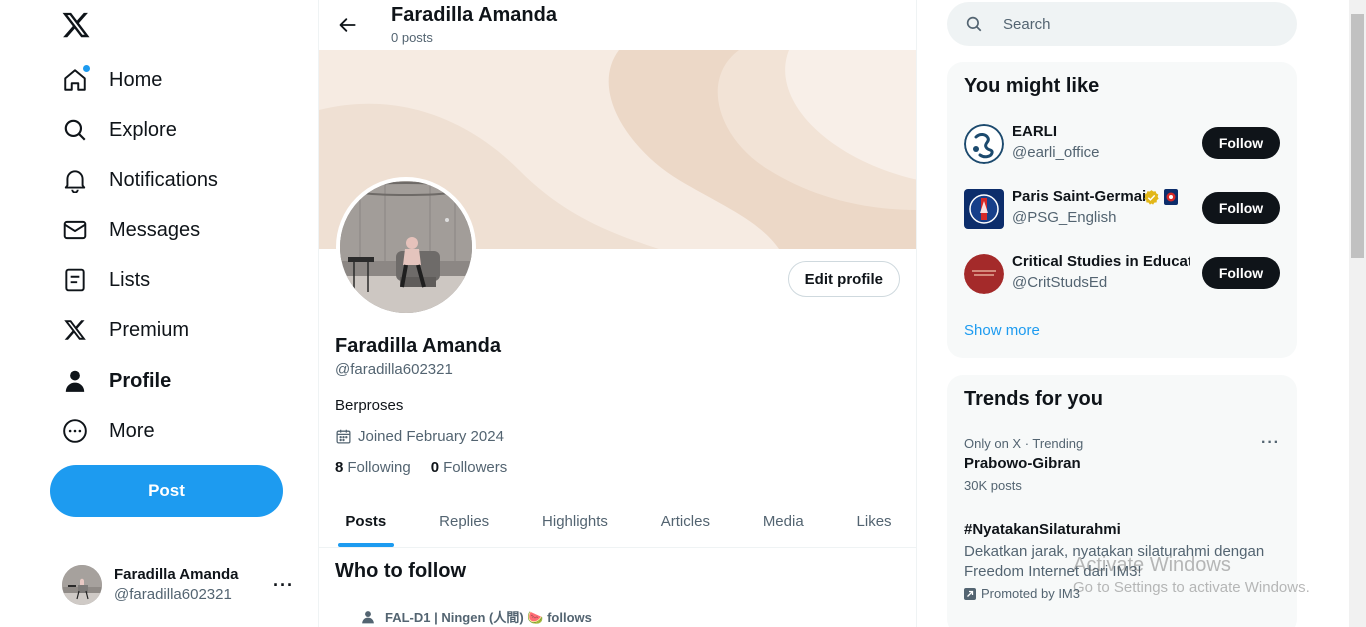  I want to click on suggestion-name-text: Critical Studies in Education, so click(1101, 261).